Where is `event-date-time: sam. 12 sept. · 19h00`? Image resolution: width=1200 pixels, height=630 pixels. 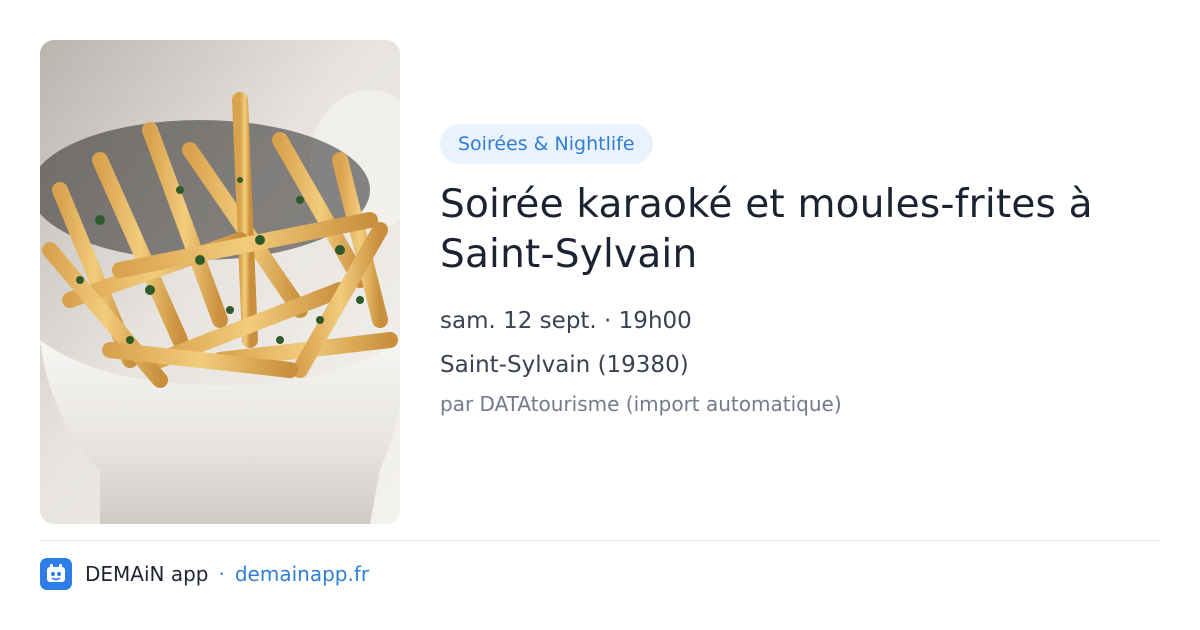 event-date-time: sam. 12 sept. · 19h00 is located at coordinates (566, 321).